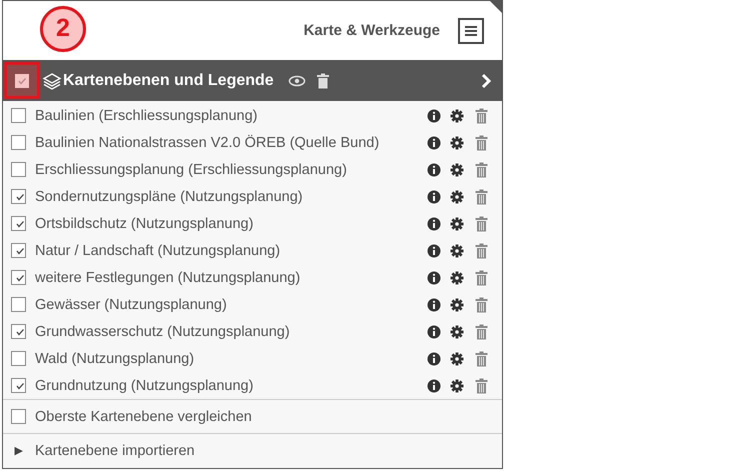 The image size is (750, 471). What do you see at coordinates (297, 80) in the screenshot?
I see `eye-icon` at bounding box center [297, 80].